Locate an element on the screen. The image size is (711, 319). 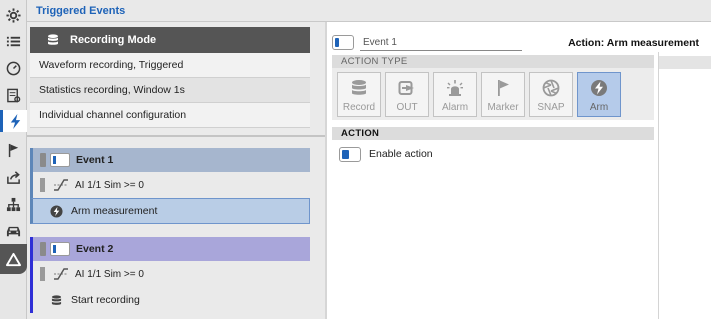
action-type-label: SNAP is located at coordinates (551, 107).